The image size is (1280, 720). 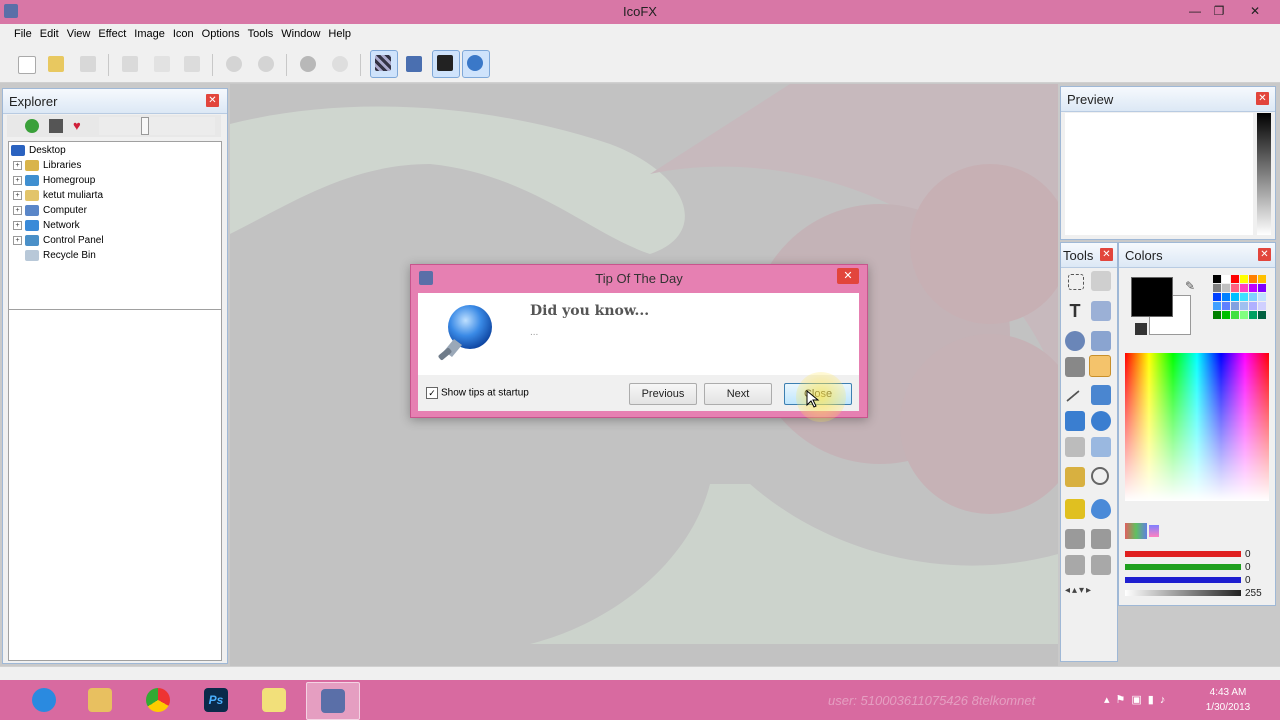 What do you see at coordinates (1106, 254) in the screenshot?
I see `tools-close-icon: ✕` at bounding box center [1106, 254].